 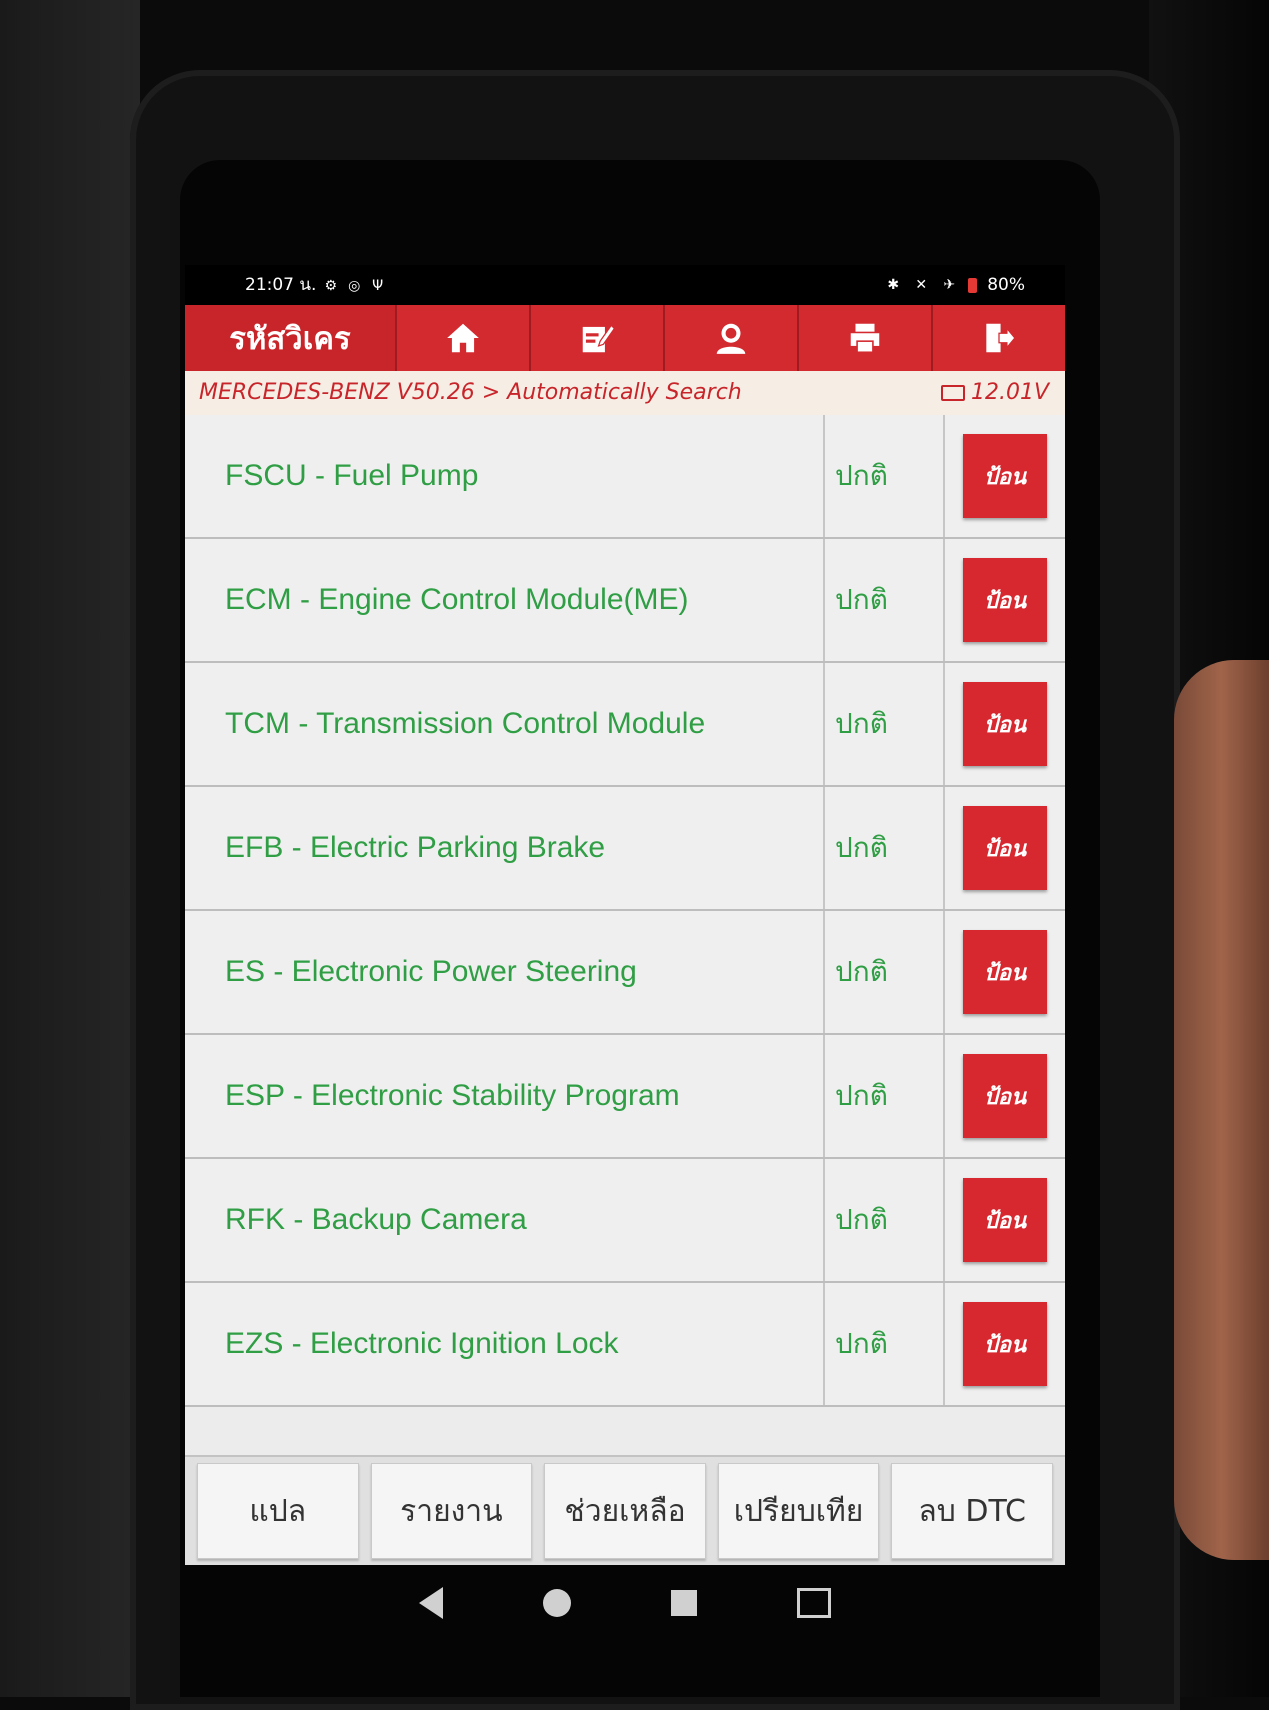 I want to click on top-toolbar: รหัสวิเคร, so click(x=625, y=338).